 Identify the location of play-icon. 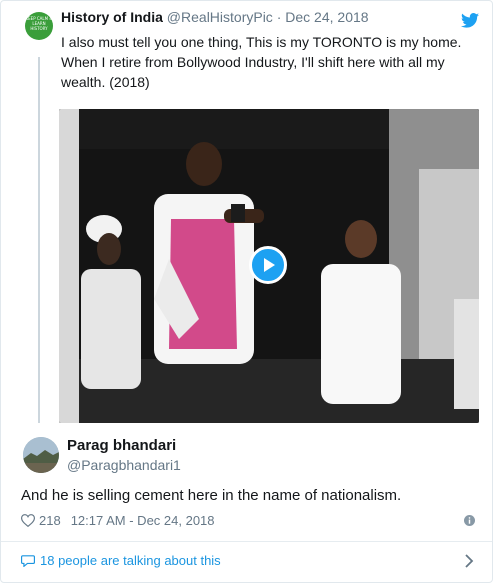
(269, 265).